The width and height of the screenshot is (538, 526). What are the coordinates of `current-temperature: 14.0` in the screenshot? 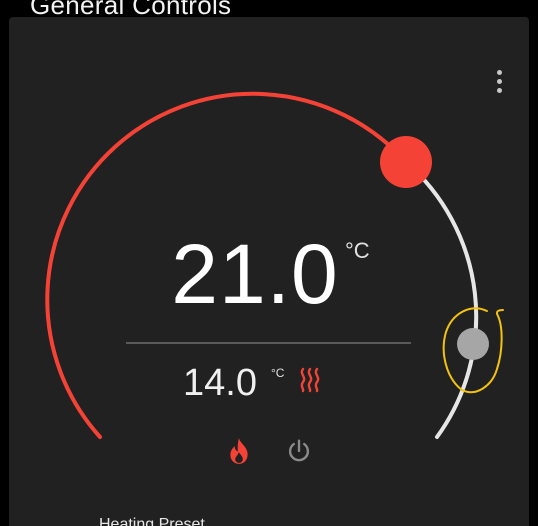 It's located at (220, 383).